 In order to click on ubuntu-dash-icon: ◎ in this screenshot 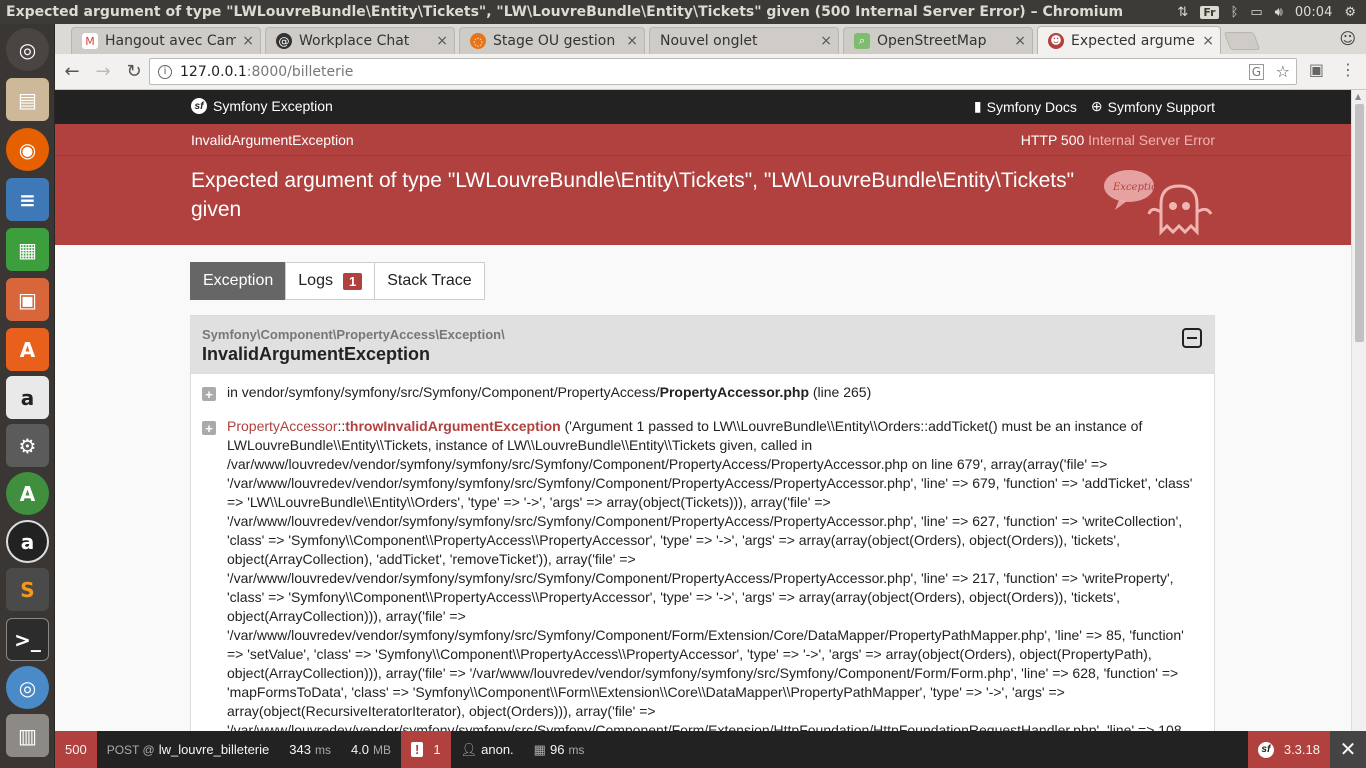, I will do `click(27, 49)`.